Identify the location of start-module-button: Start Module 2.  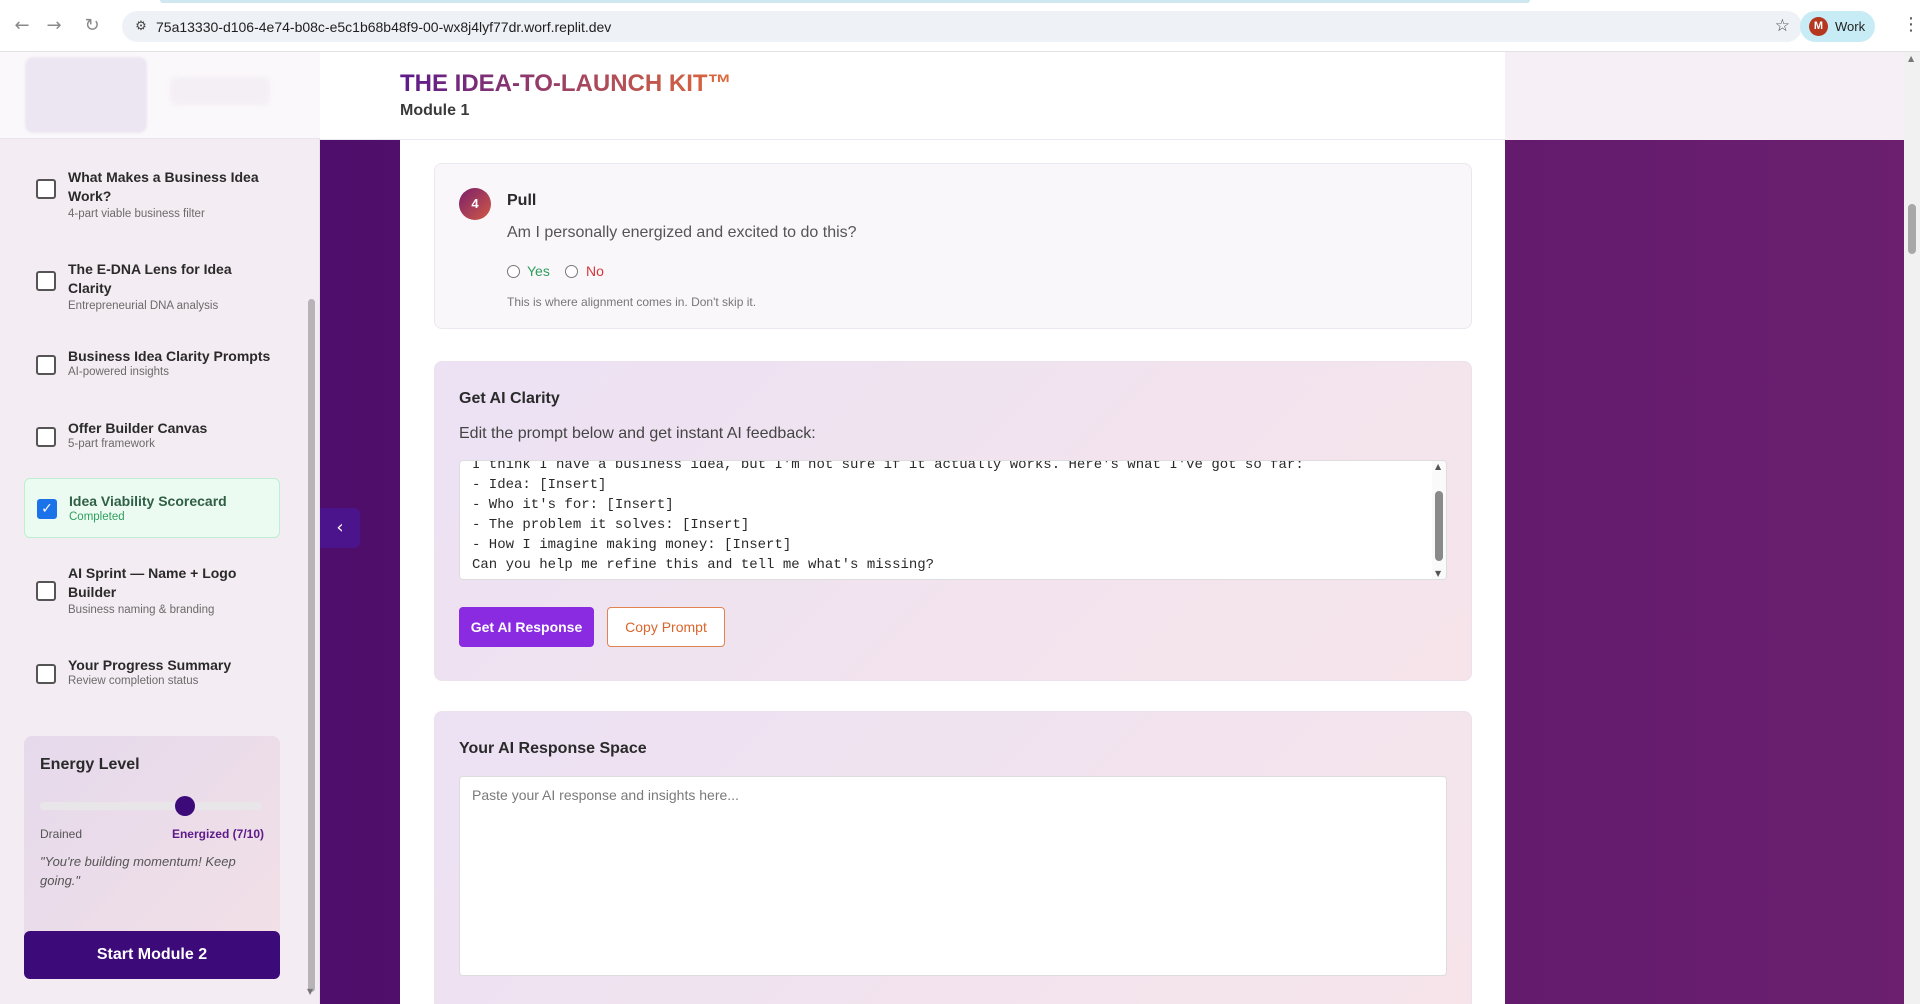
(152, 955).